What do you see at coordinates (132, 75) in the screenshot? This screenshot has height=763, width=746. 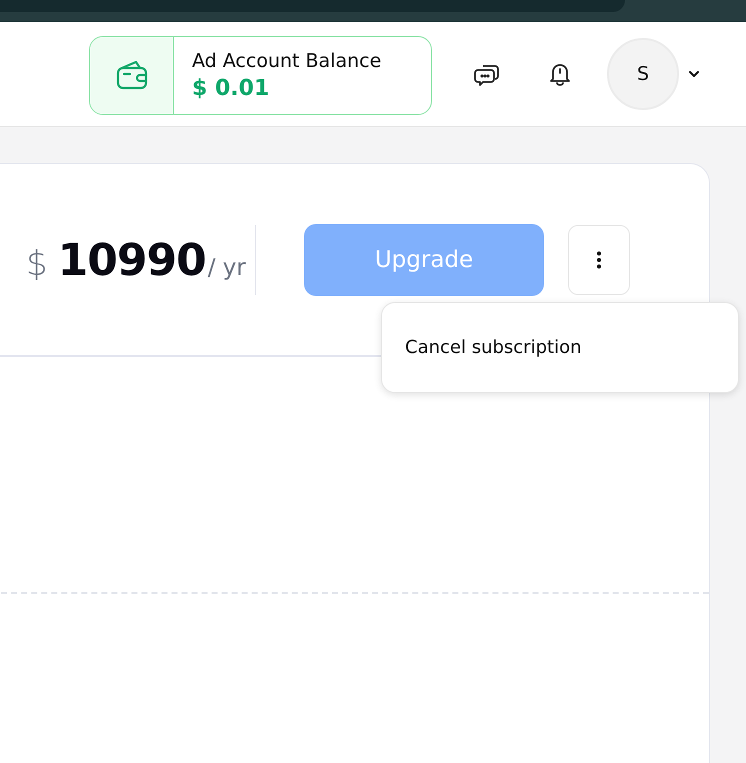 I see `wallet-icon` at bounding box center [132, 75].